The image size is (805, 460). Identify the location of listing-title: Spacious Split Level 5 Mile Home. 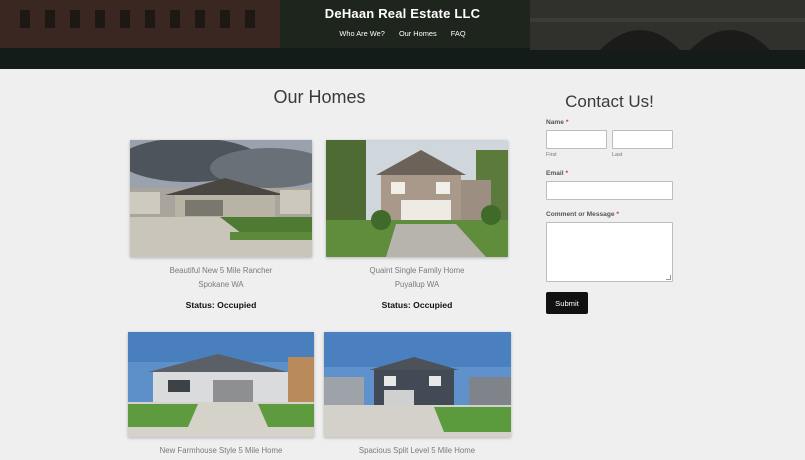
(417, 450).